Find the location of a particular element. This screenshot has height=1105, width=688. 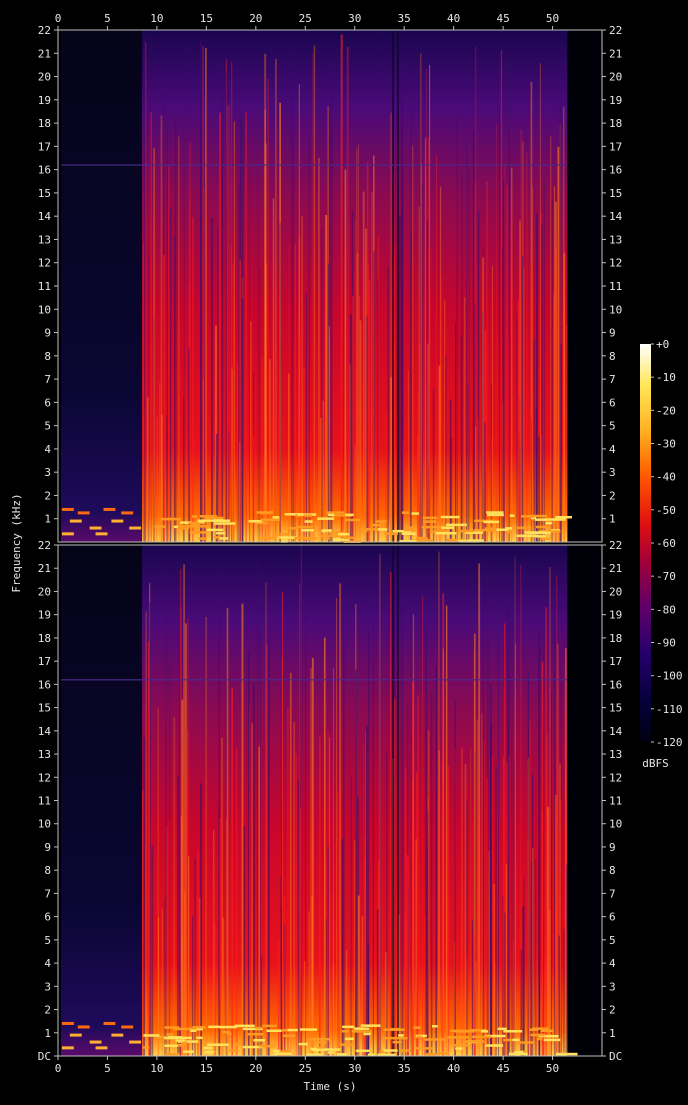

y-tick-label: 12 is located at coordinates (615, 777).